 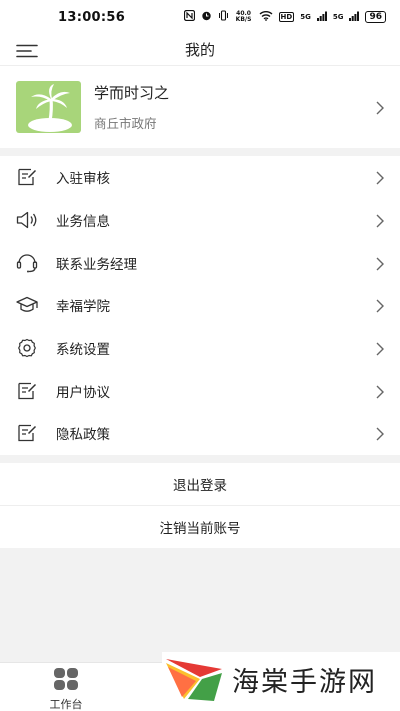 I want to click on signal-bars-icon, so click(x=321, y=17).